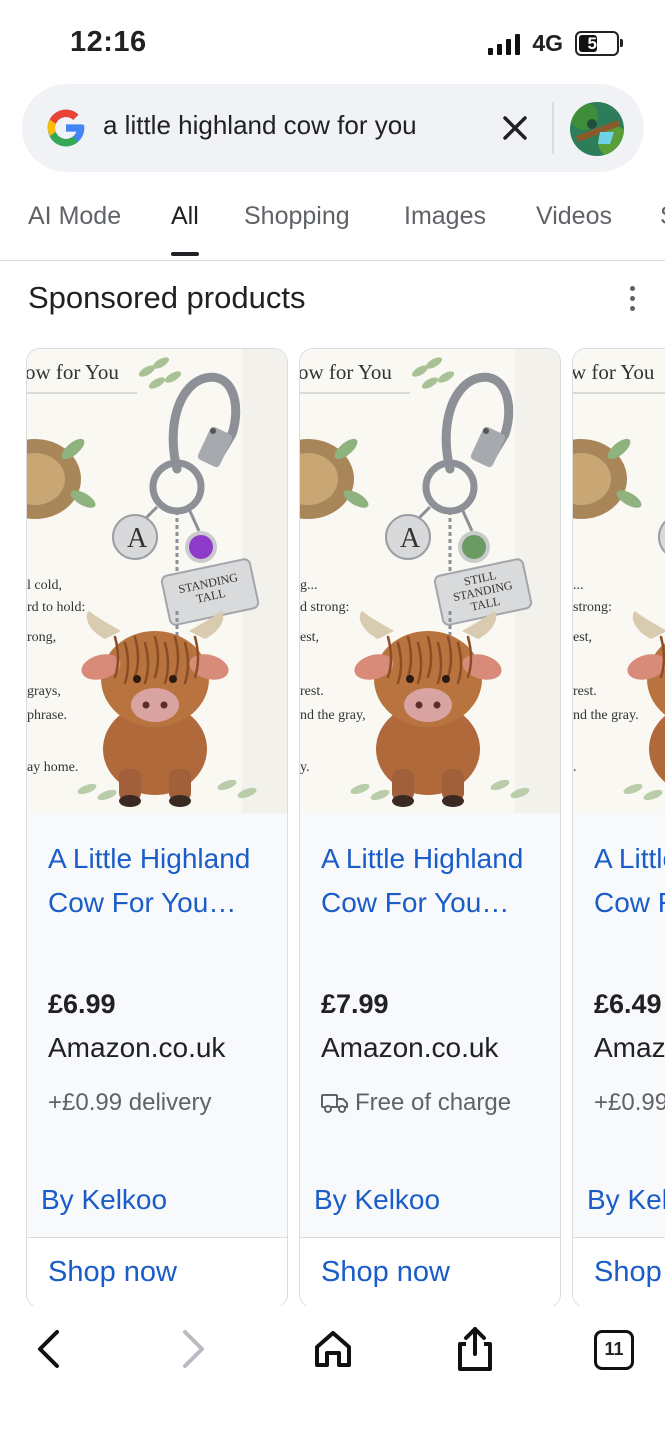 The width and height of the screenshot is (665, 1440). Describe the element at coordinates (108, 42) in the screenshot. I see `status-time: 12:16` at that location.